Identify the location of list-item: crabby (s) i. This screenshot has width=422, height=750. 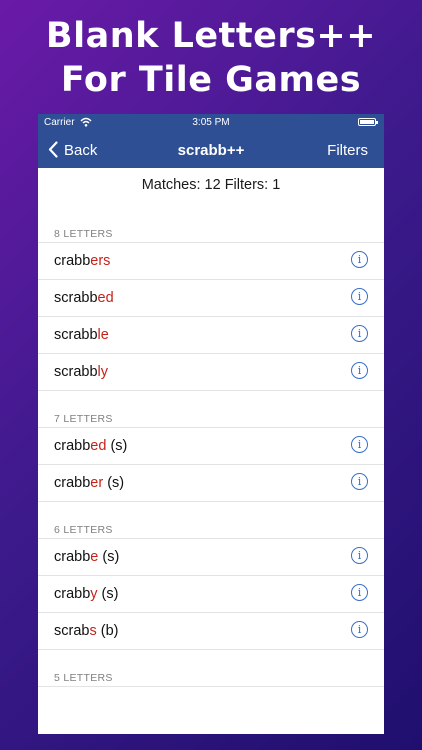
(211, 594).